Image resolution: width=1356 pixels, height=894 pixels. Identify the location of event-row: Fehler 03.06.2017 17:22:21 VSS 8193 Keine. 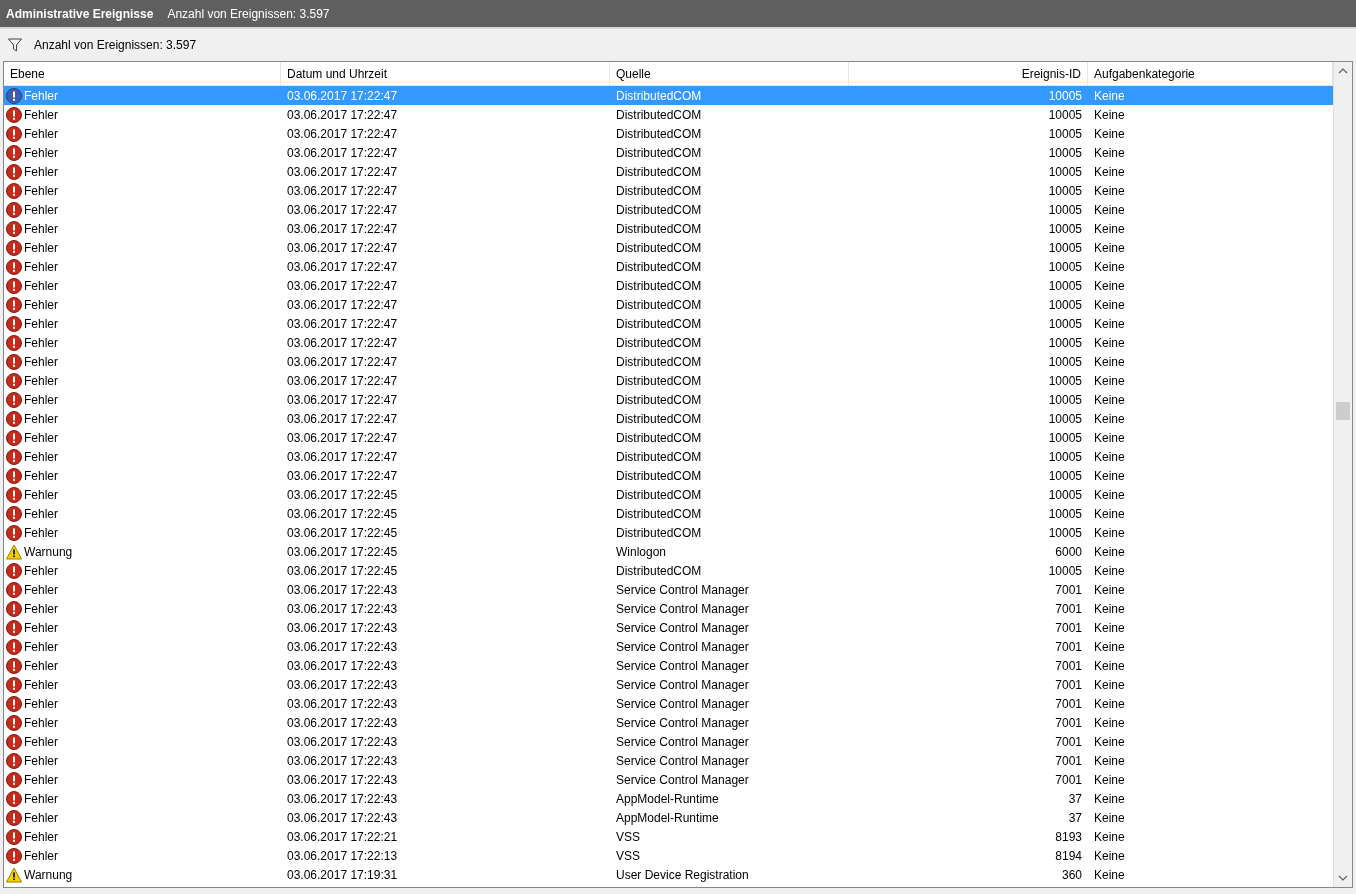
(668, 836).